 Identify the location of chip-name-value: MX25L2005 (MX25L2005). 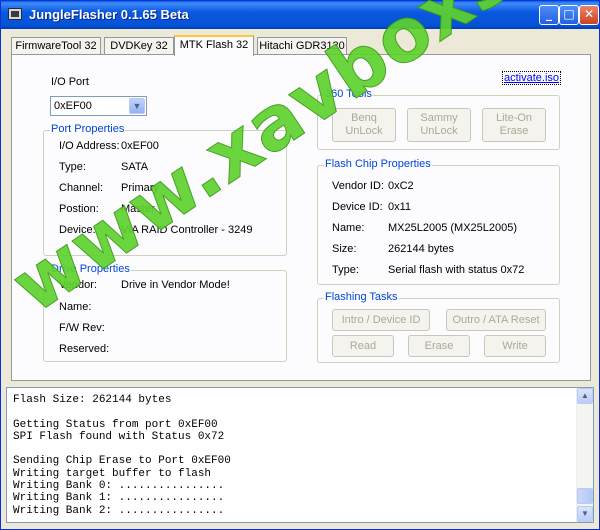
(453, 228).